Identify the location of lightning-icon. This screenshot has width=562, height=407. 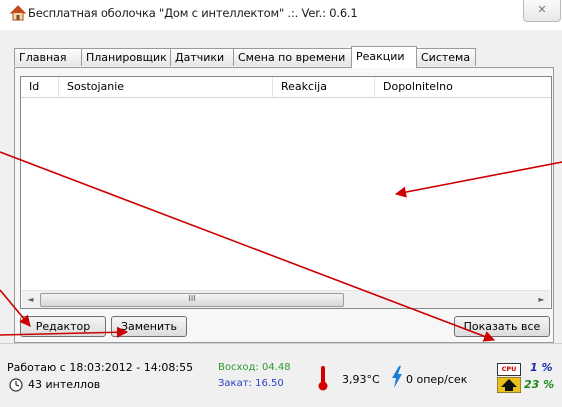
(397, 377).